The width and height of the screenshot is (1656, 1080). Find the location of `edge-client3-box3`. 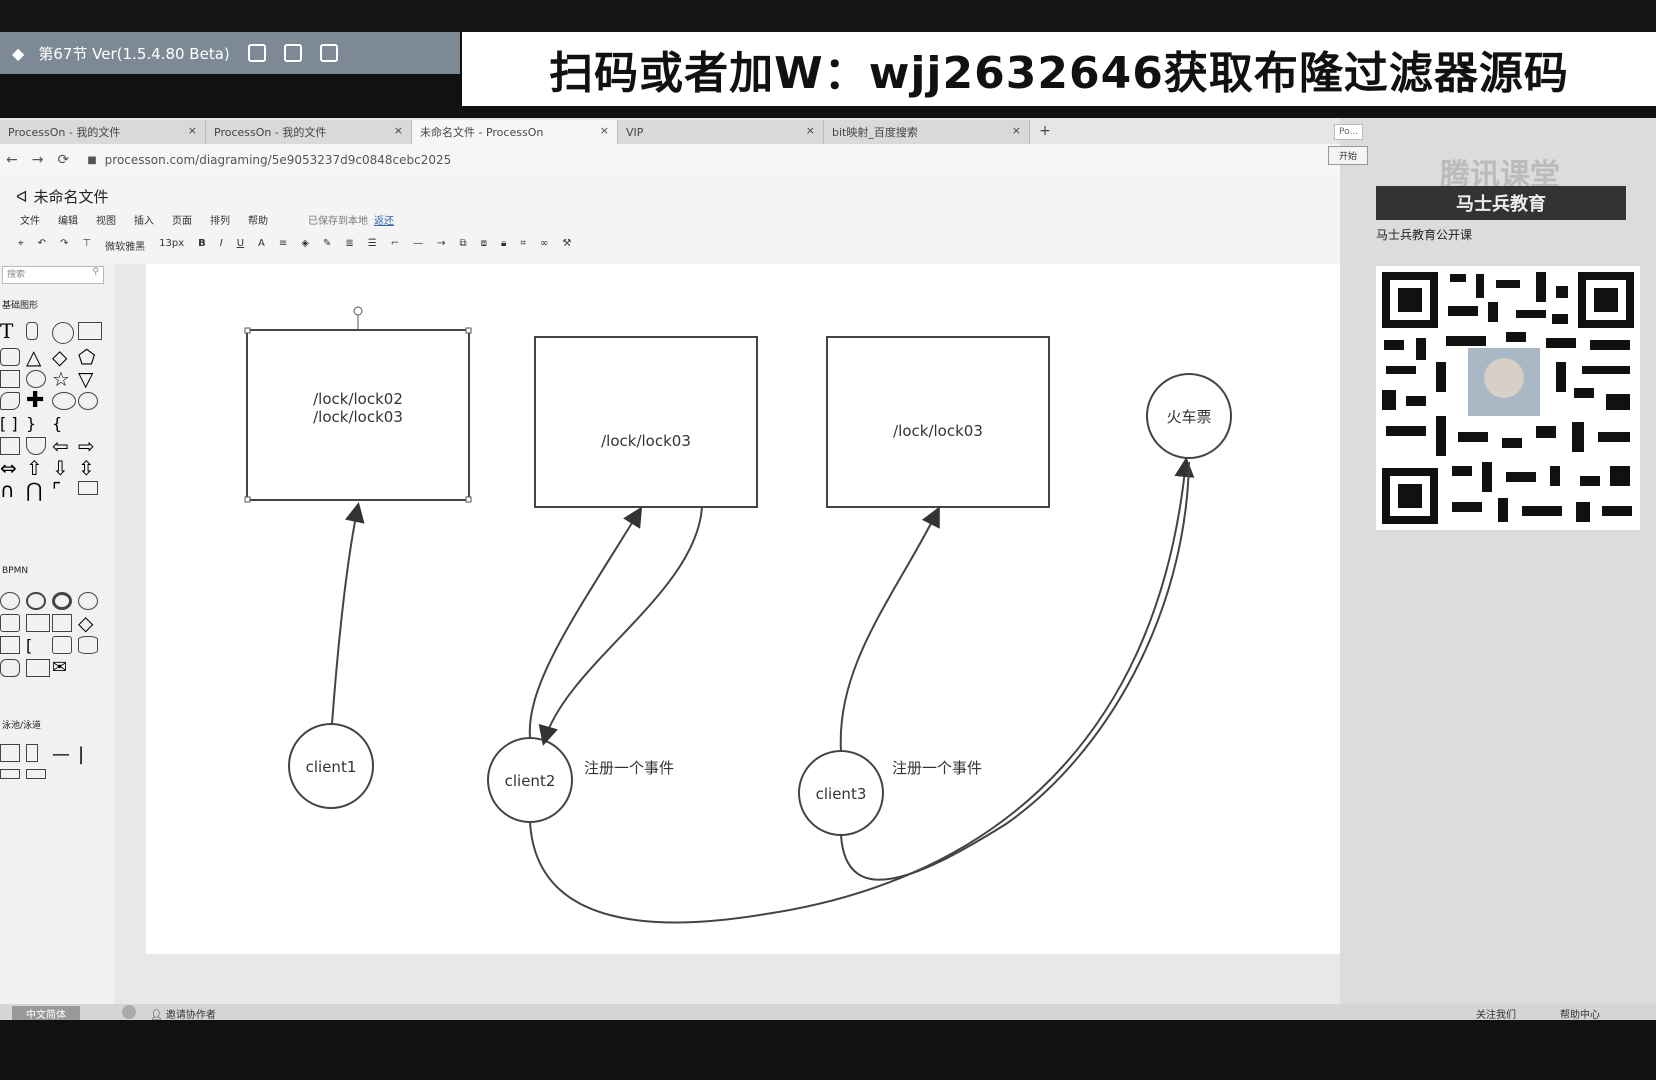

edge-client3-box3 is located at coordinates (889, 629).